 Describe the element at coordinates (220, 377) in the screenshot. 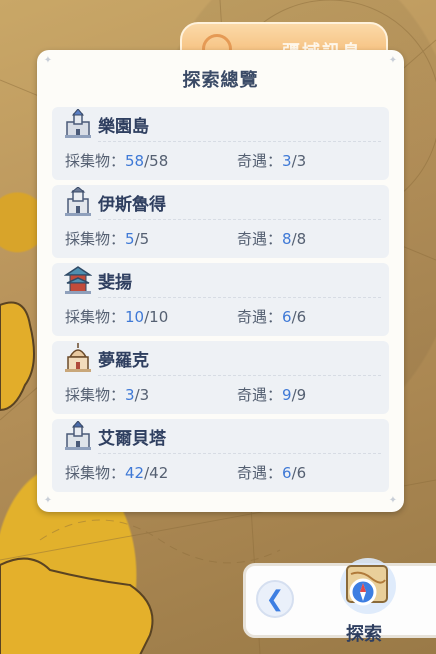

I see `region-row-morroc: 夢羅克 採集物：3/3 奇遇：9/9` at that location.